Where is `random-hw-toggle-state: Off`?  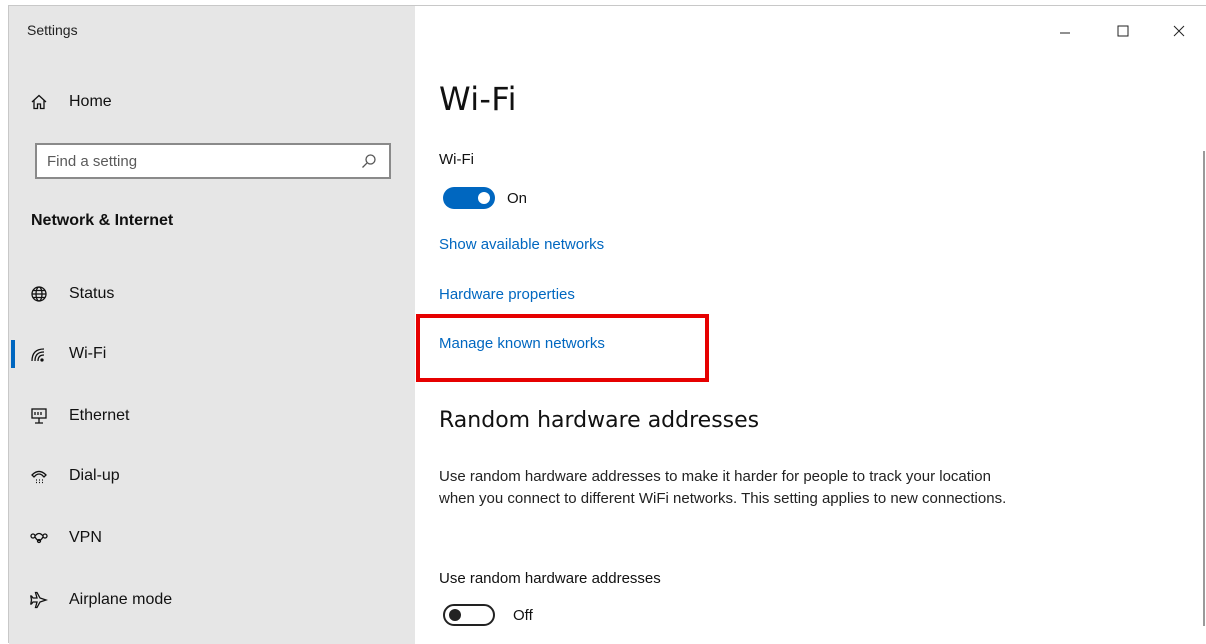
random-hw-toggle-state: Off is located at coordinates (523, 615).